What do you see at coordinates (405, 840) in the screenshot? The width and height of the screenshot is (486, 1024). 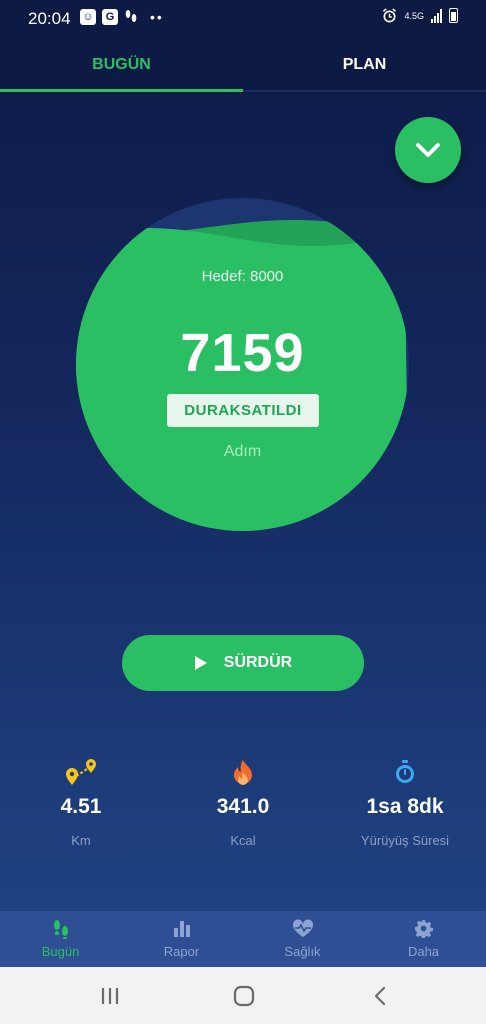 I see `walk-time-label: Yürüyüş Süresi` at bounding box center [405, 840].